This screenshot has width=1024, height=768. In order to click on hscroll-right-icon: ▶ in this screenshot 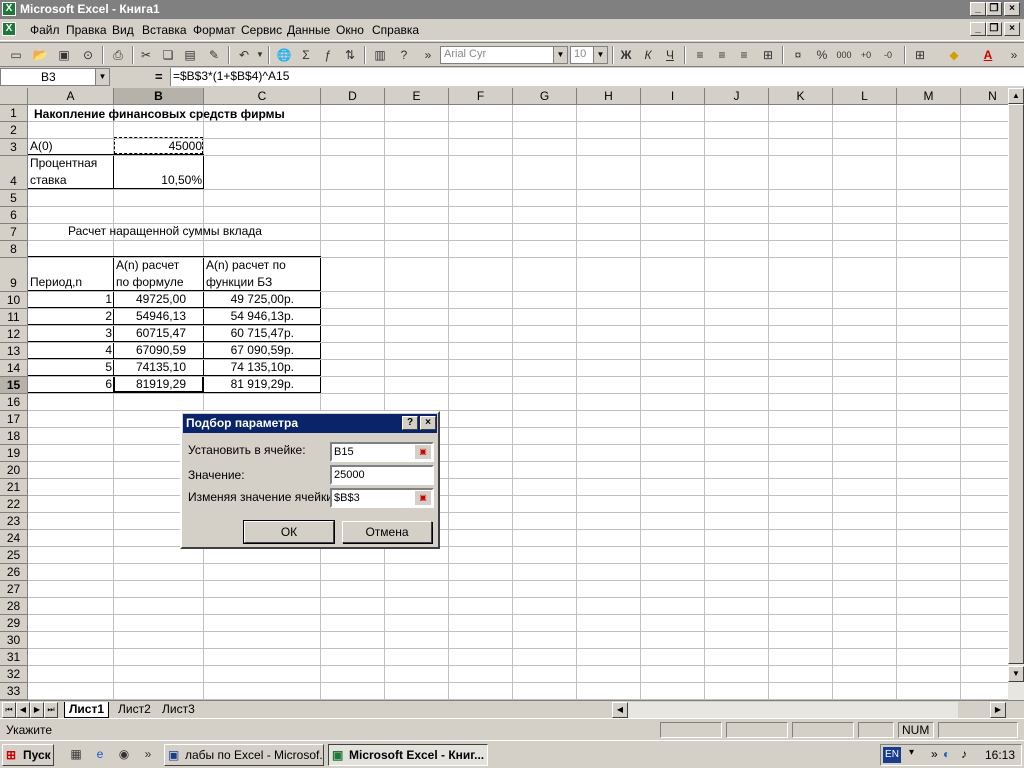, I will do `click(998, 710)`.